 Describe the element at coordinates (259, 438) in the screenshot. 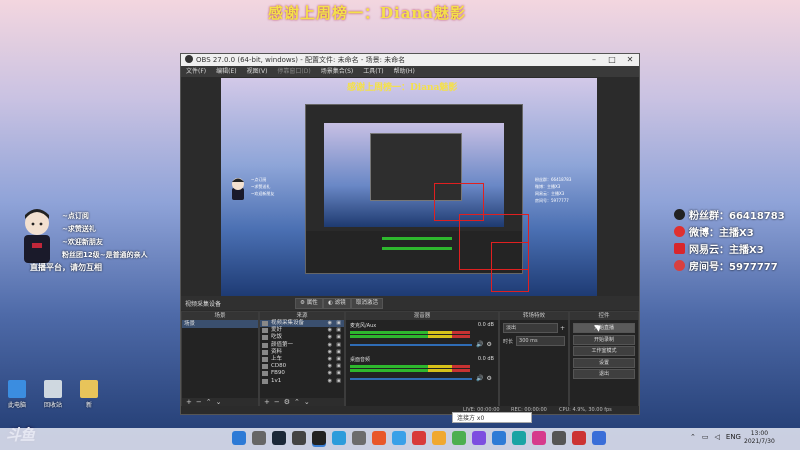

I see `search-icon` at that location.